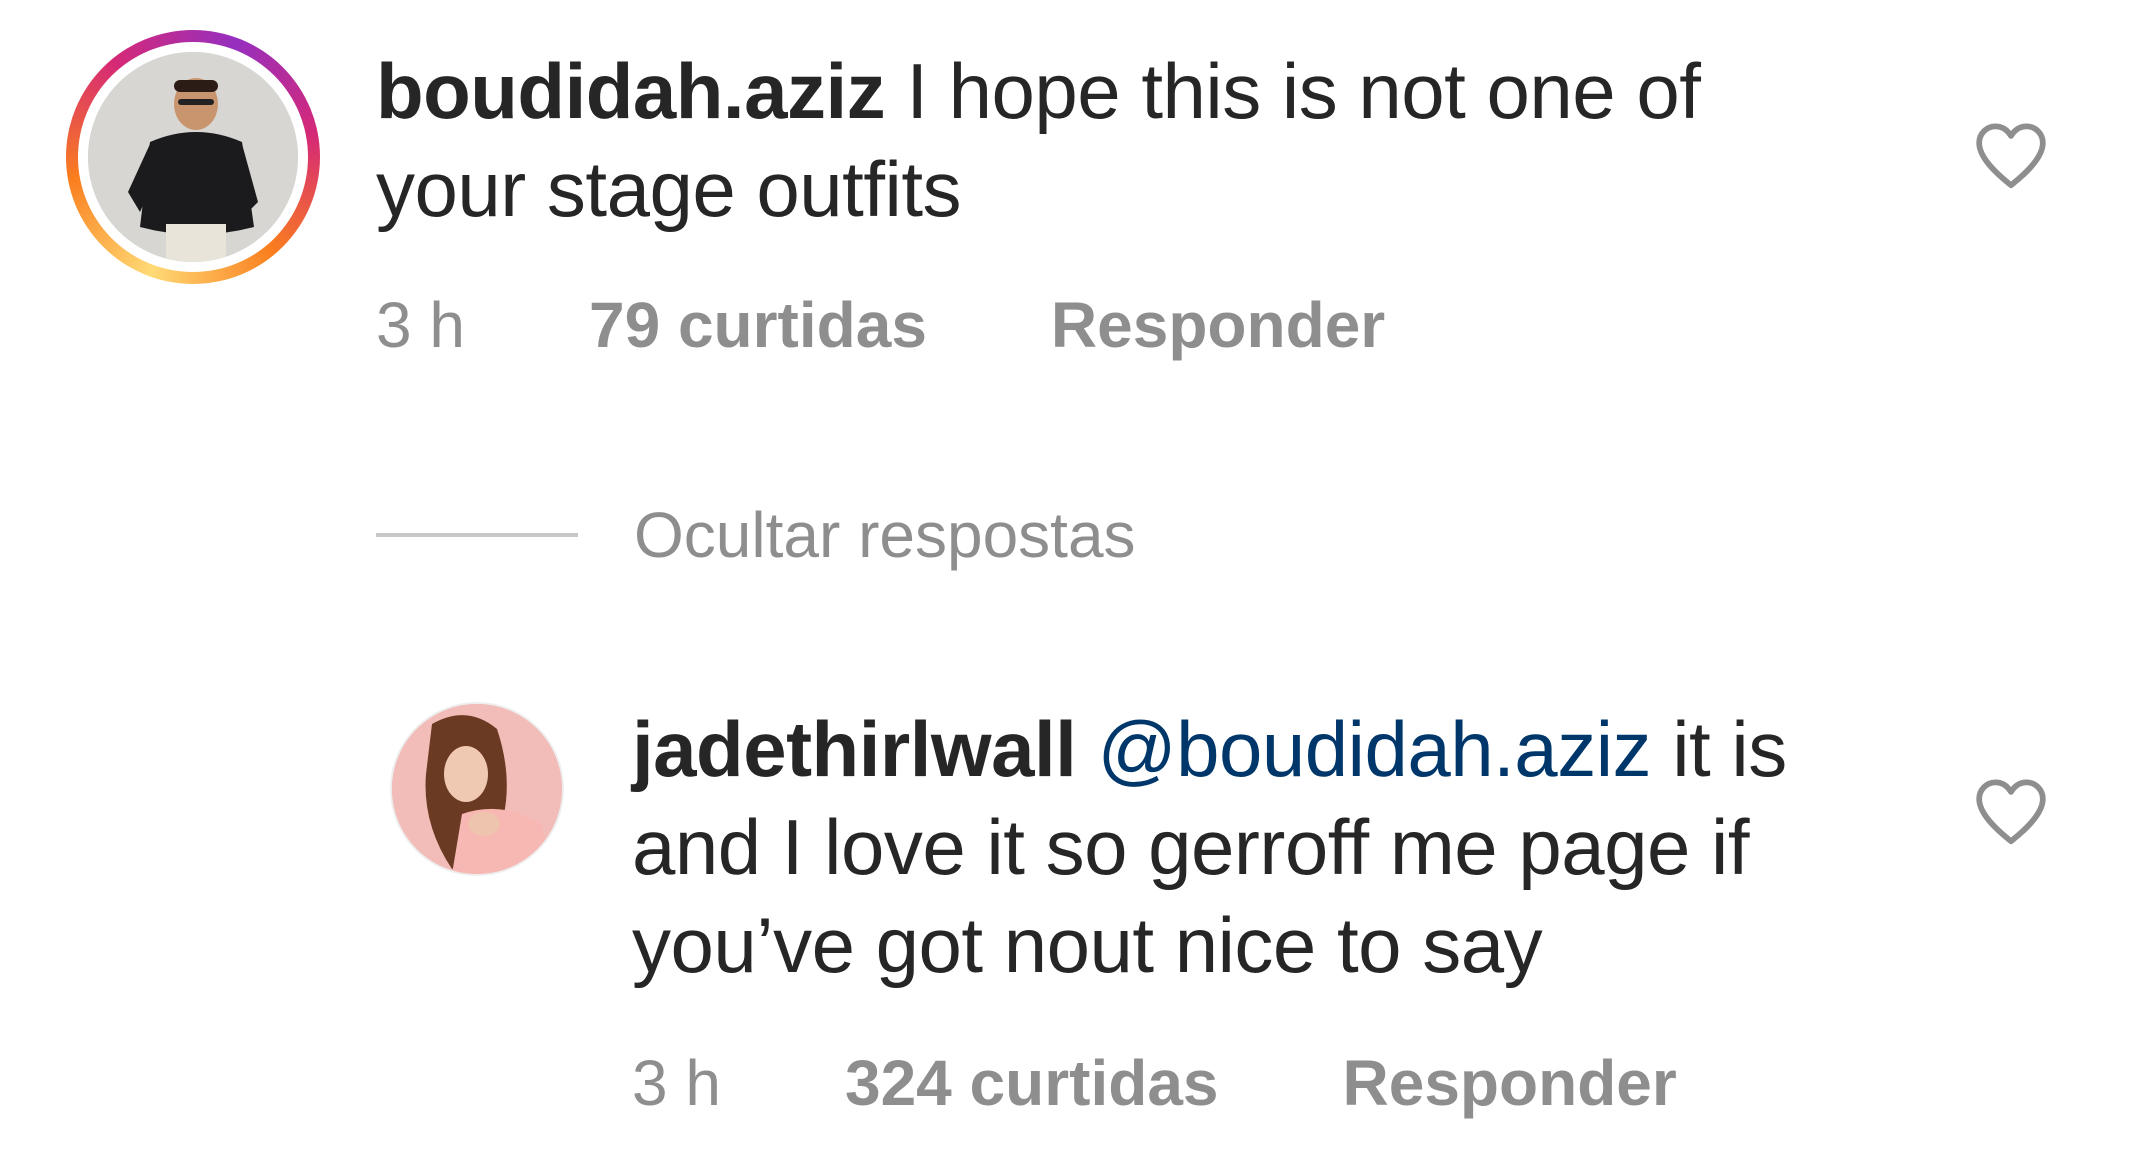 The image size is (2150, 1164). What do you see at coordinates (1032, 1083) in the screenshot?
I see `reply-likes: 324 curtidas` at bounding box center [1032, 1083].